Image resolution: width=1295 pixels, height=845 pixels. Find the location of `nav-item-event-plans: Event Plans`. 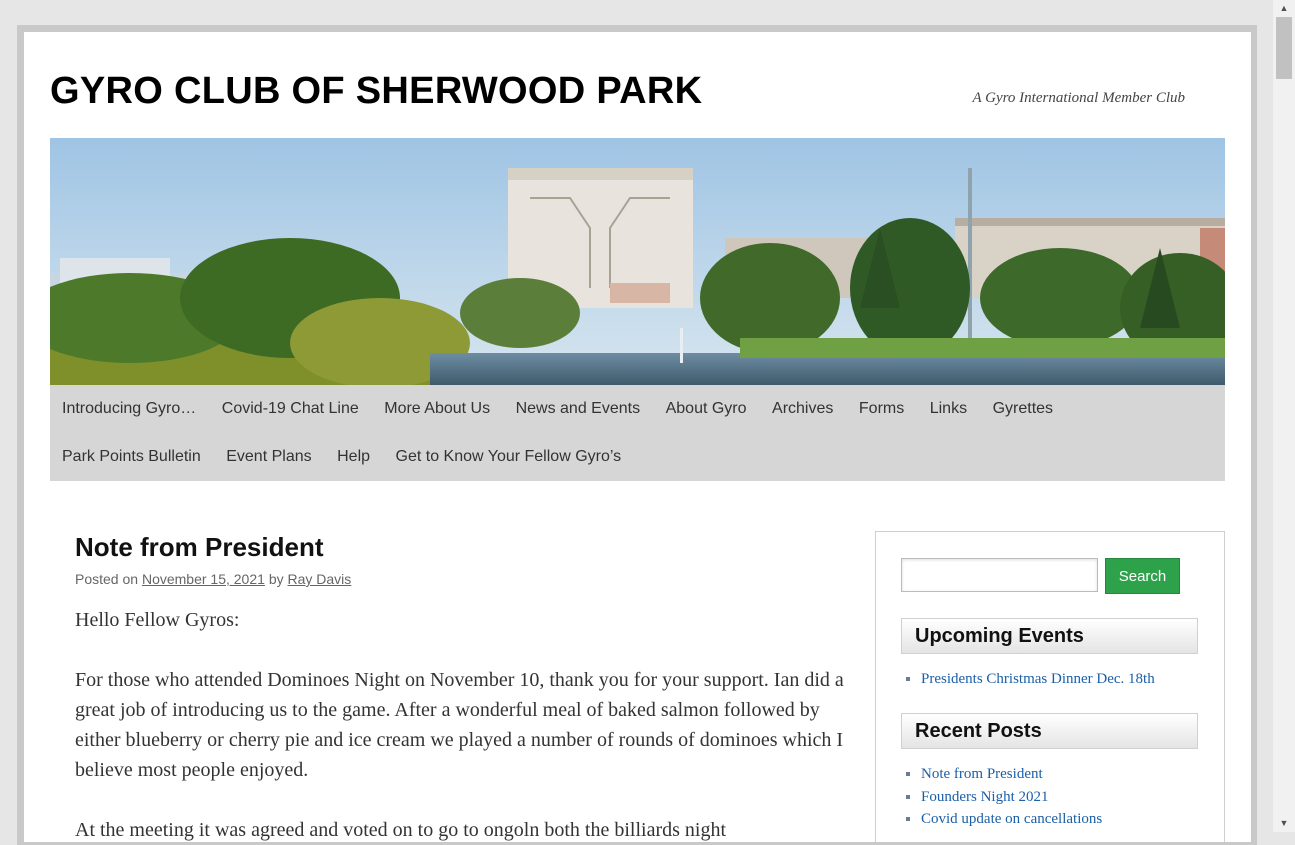

nav-item-event-plans: Event Plans is located at coordinates (268, 457).